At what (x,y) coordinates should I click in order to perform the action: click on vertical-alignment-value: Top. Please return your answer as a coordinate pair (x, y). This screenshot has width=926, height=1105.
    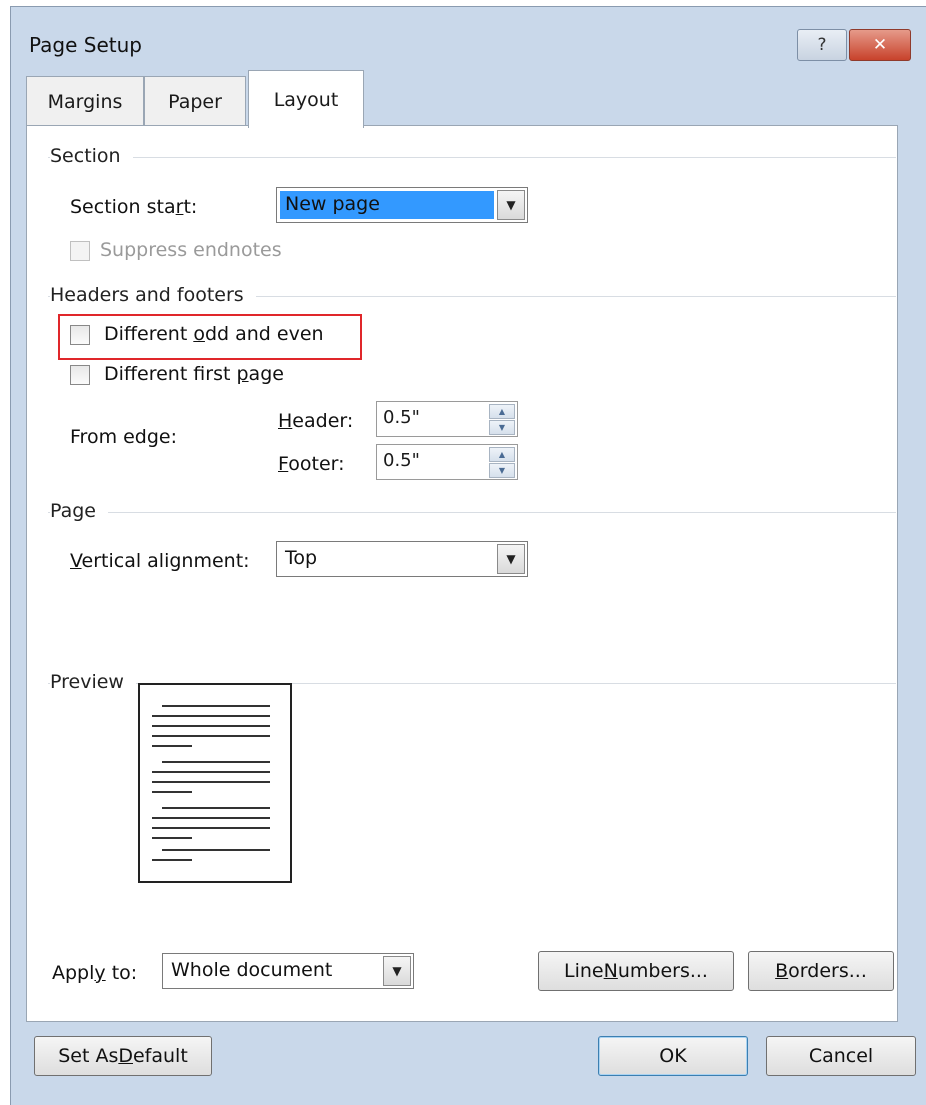
    Looking at the image, I should click on (301, 558).